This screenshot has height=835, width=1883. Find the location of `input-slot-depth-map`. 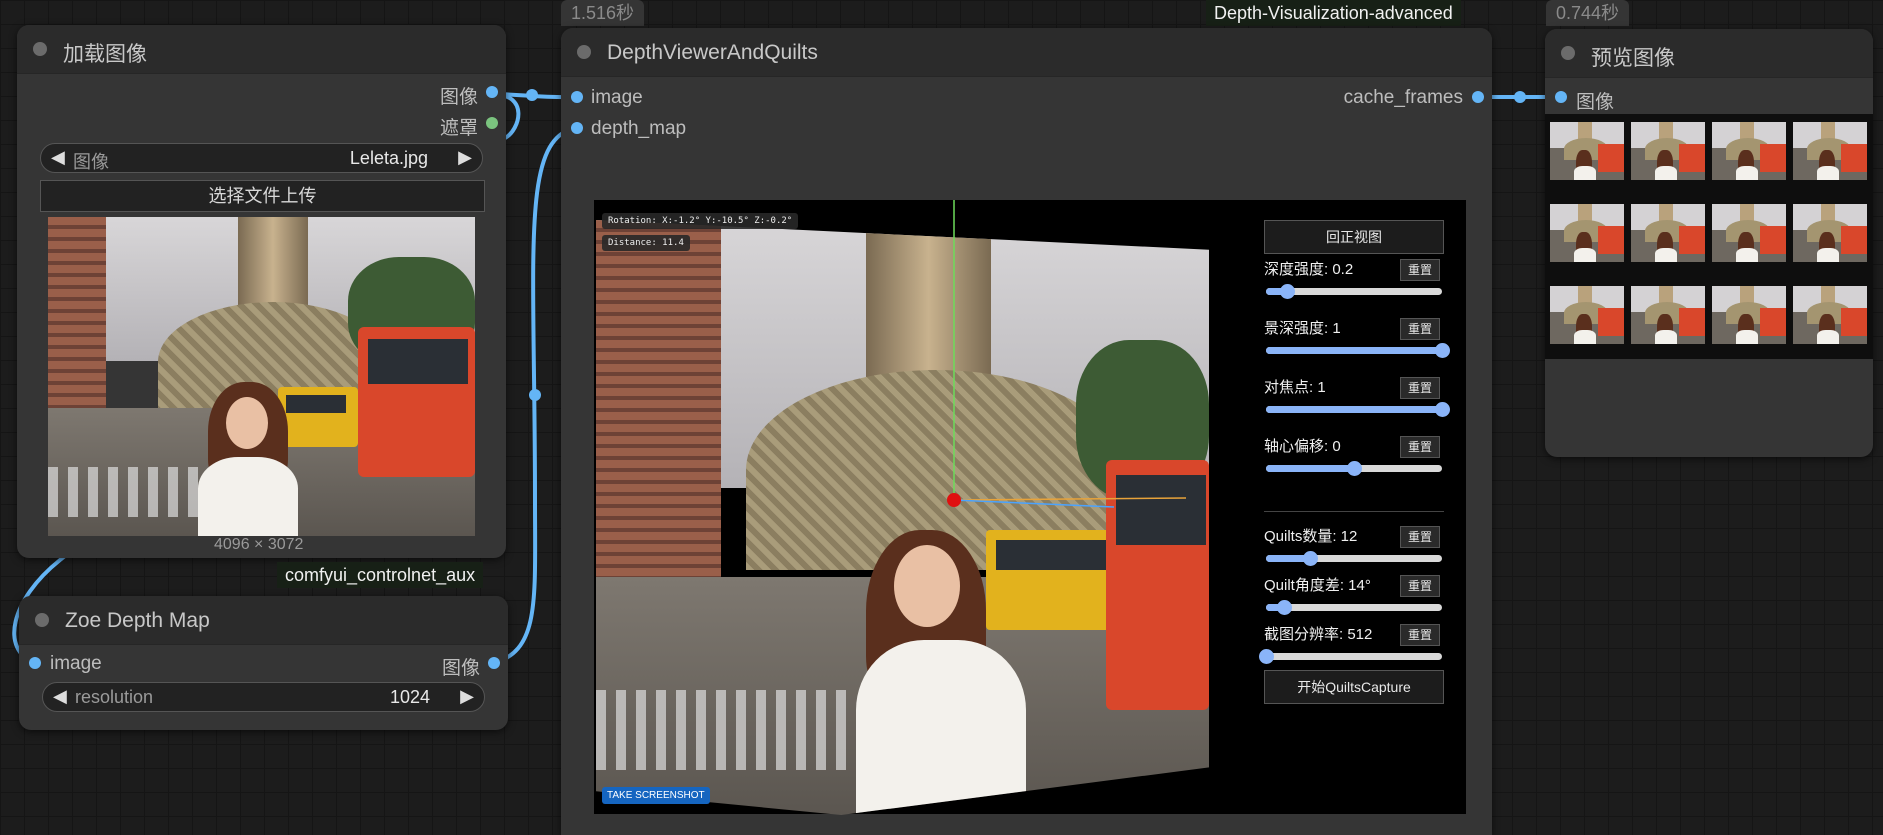

input-slot-depth-map is located at coordinates (577, 128).